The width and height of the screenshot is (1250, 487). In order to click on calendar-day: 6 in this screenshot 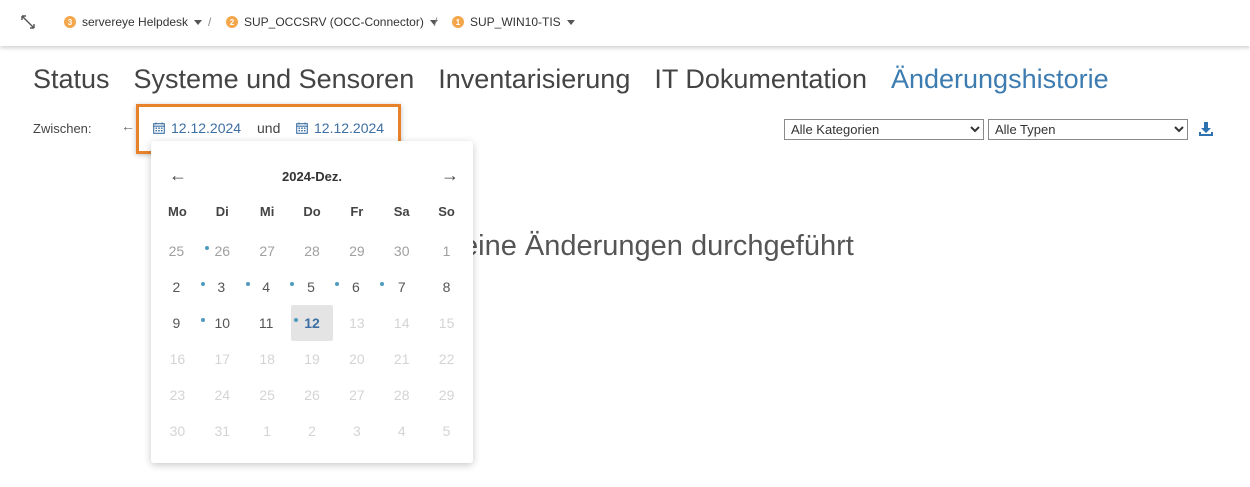, I will do `click(359, 287)`.